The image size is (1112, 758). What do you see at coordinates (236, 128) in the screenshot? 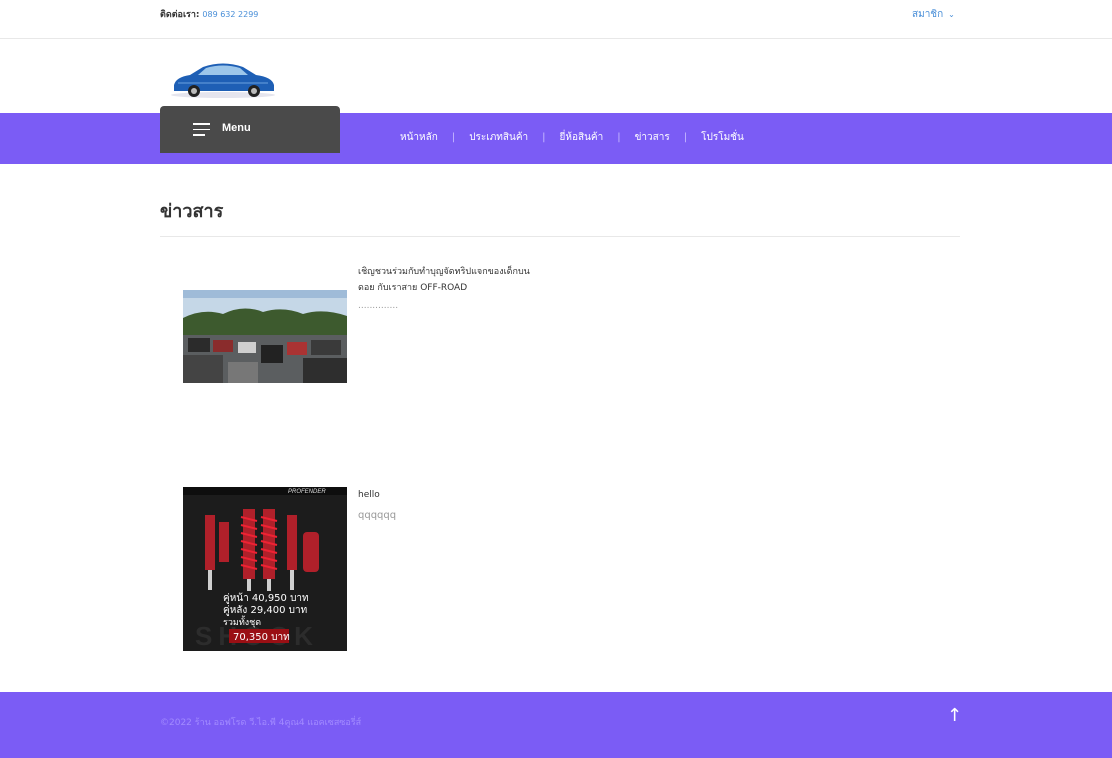
I see `menu-label: Menu` at bounding box center [236, 128].